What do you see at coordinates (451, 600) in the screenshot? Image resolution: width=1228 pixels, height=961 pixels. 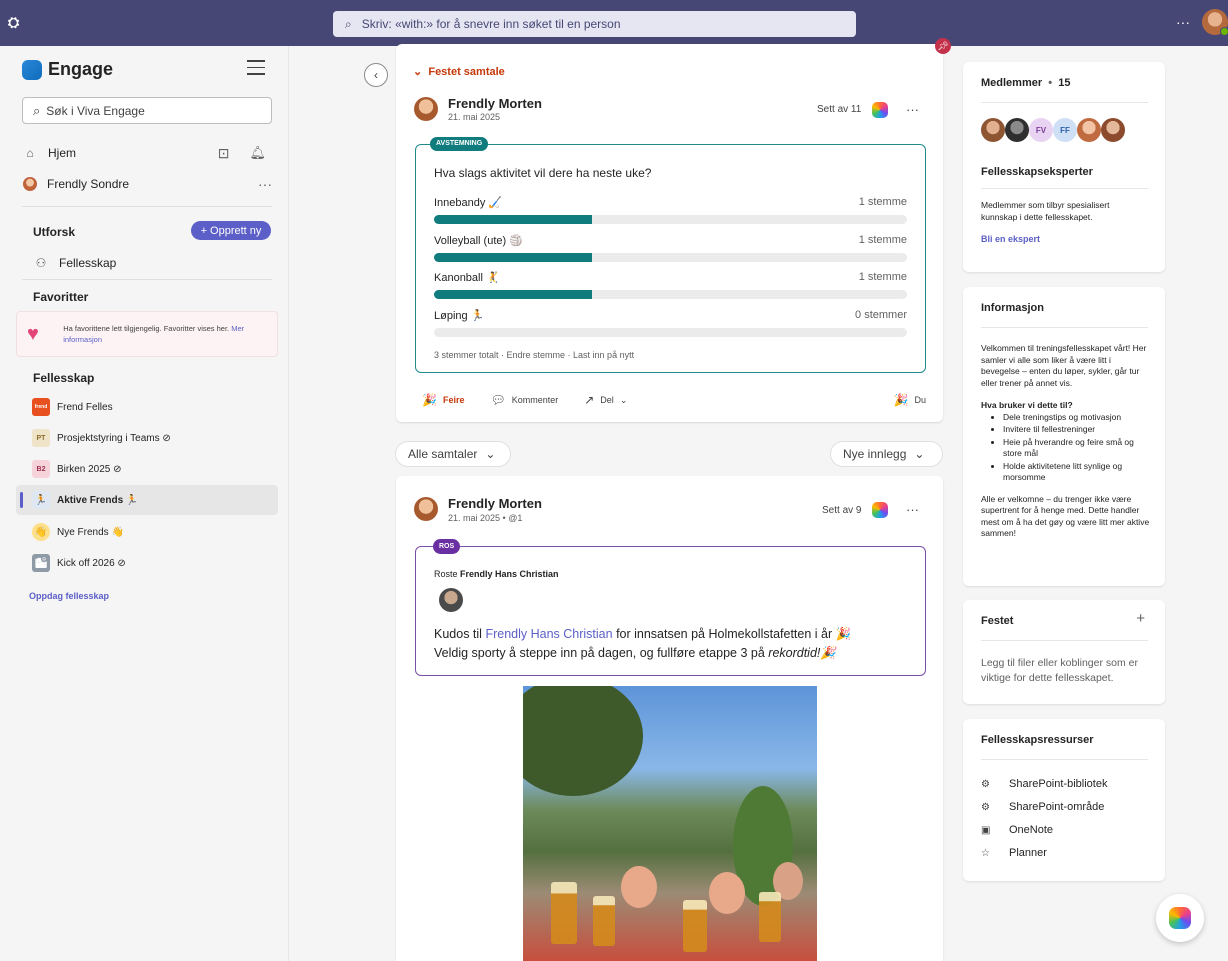 I see `recipient-avatar` at bounding box center [451, 600].